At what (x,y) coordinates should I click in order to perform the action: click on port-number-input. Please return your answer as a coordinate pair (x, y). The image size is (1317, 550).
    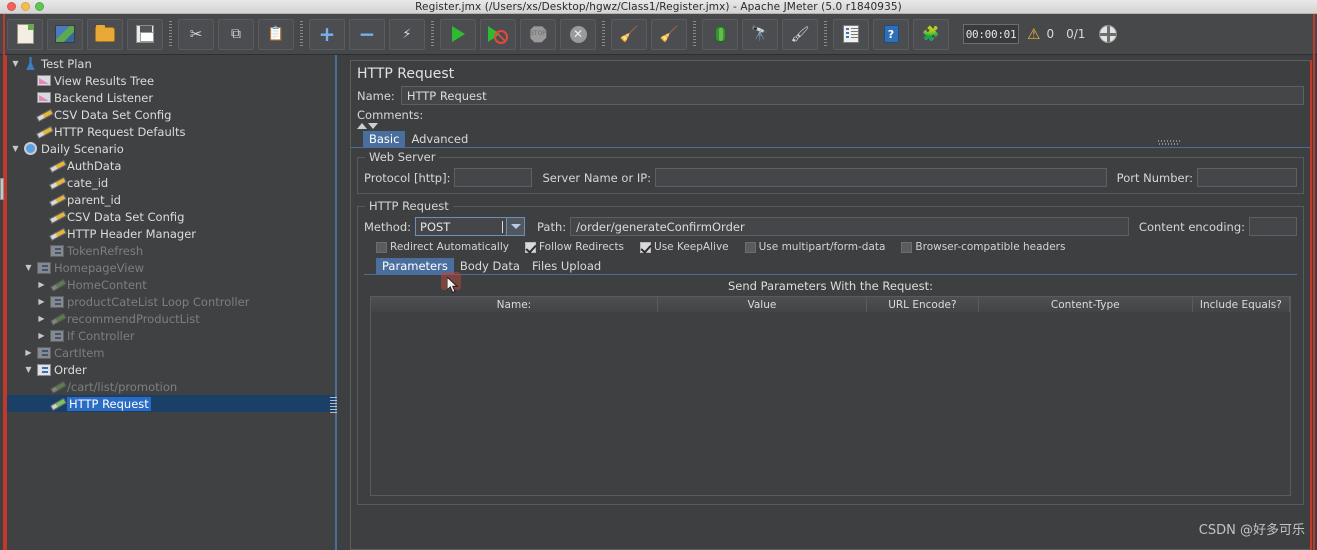
    Looking at the image, I should click on (1247, 177).